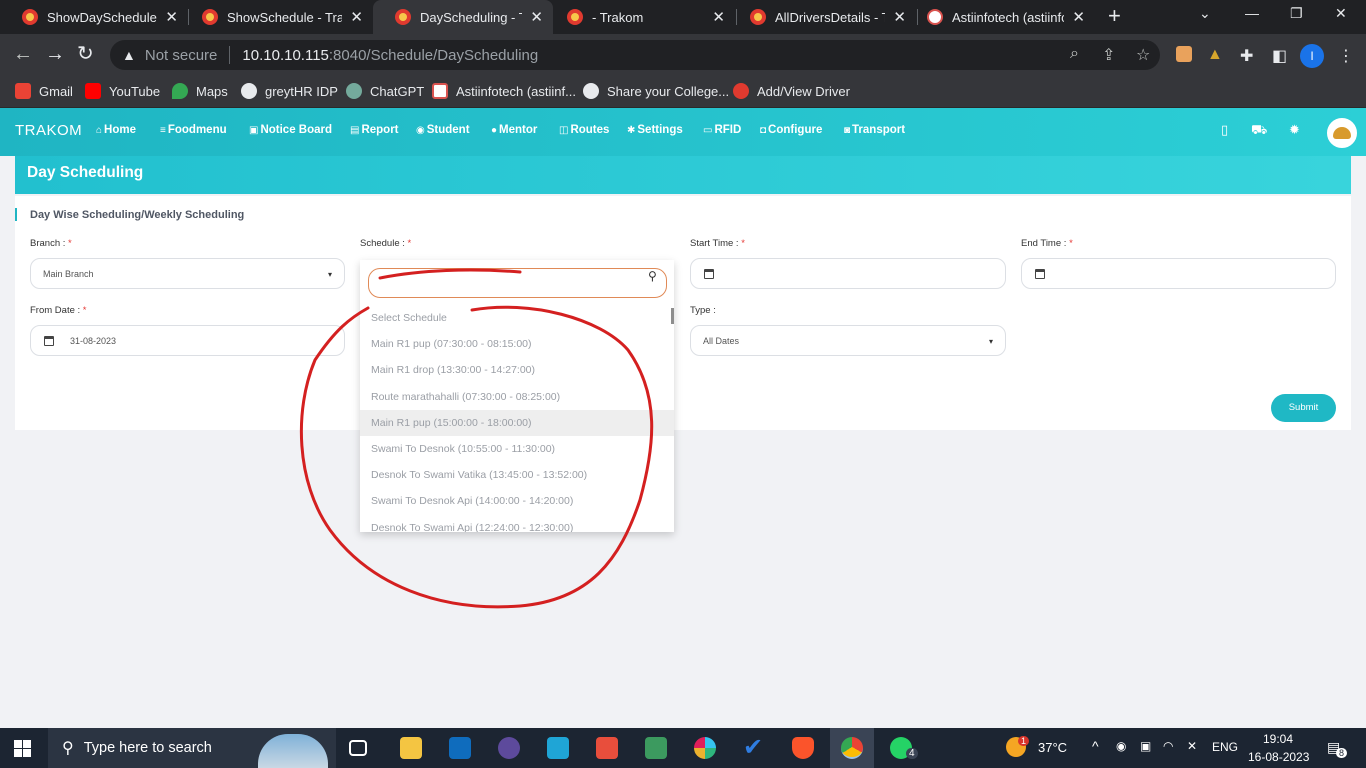 This screenshot has height=768, width=1366. Describe the element at coordinates (874, 130) in the screenshot. I see `nav-transport: ◙ Transport` at that location.